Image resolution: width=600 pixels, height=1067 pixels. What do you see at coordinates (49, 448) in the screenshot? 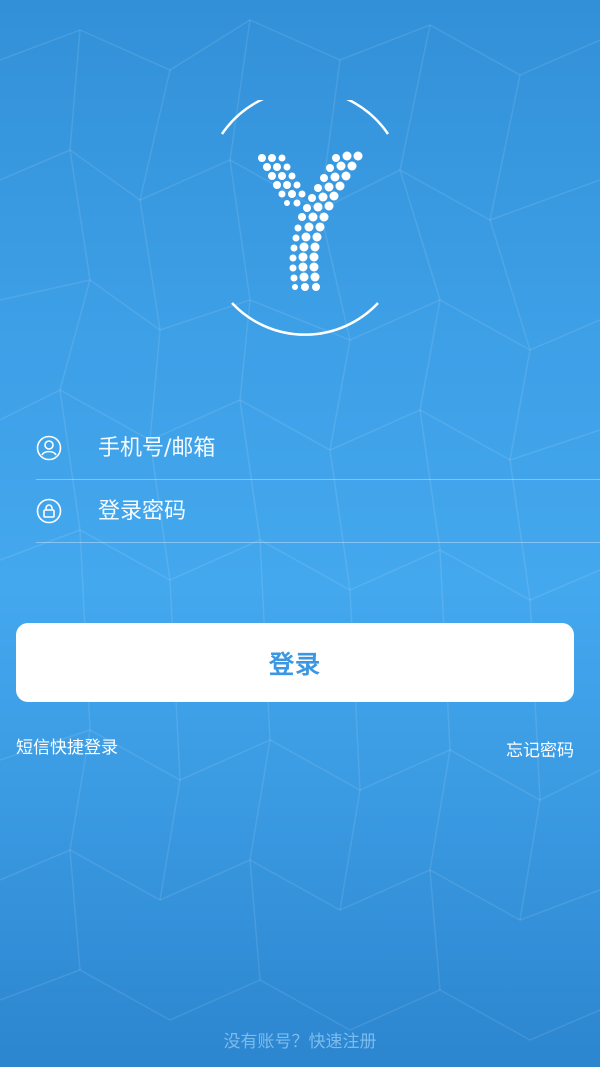
I see `user-circle-icon` at bounding box center [49, 448].